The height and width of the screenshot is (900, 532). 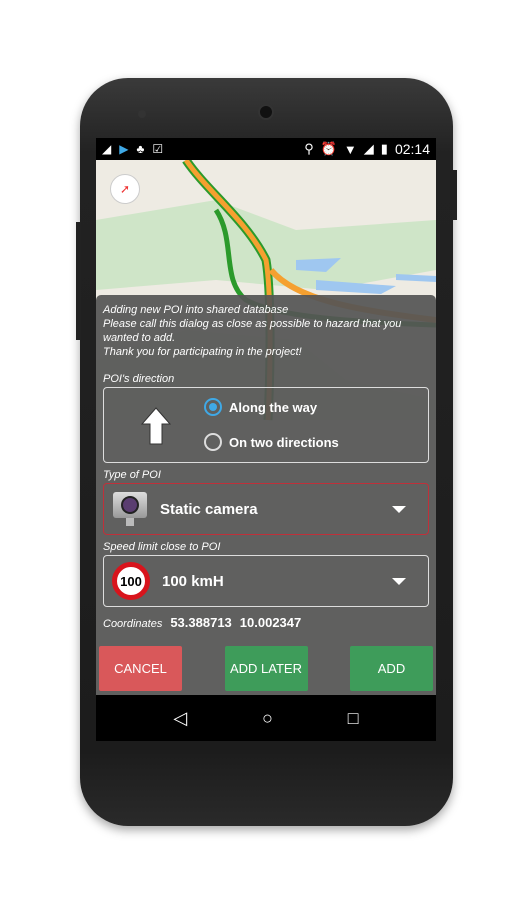 What do you see at coordinates (412, 149) in the screenshot?
I see `clock: 02:14` at bounding box center [412, 149].